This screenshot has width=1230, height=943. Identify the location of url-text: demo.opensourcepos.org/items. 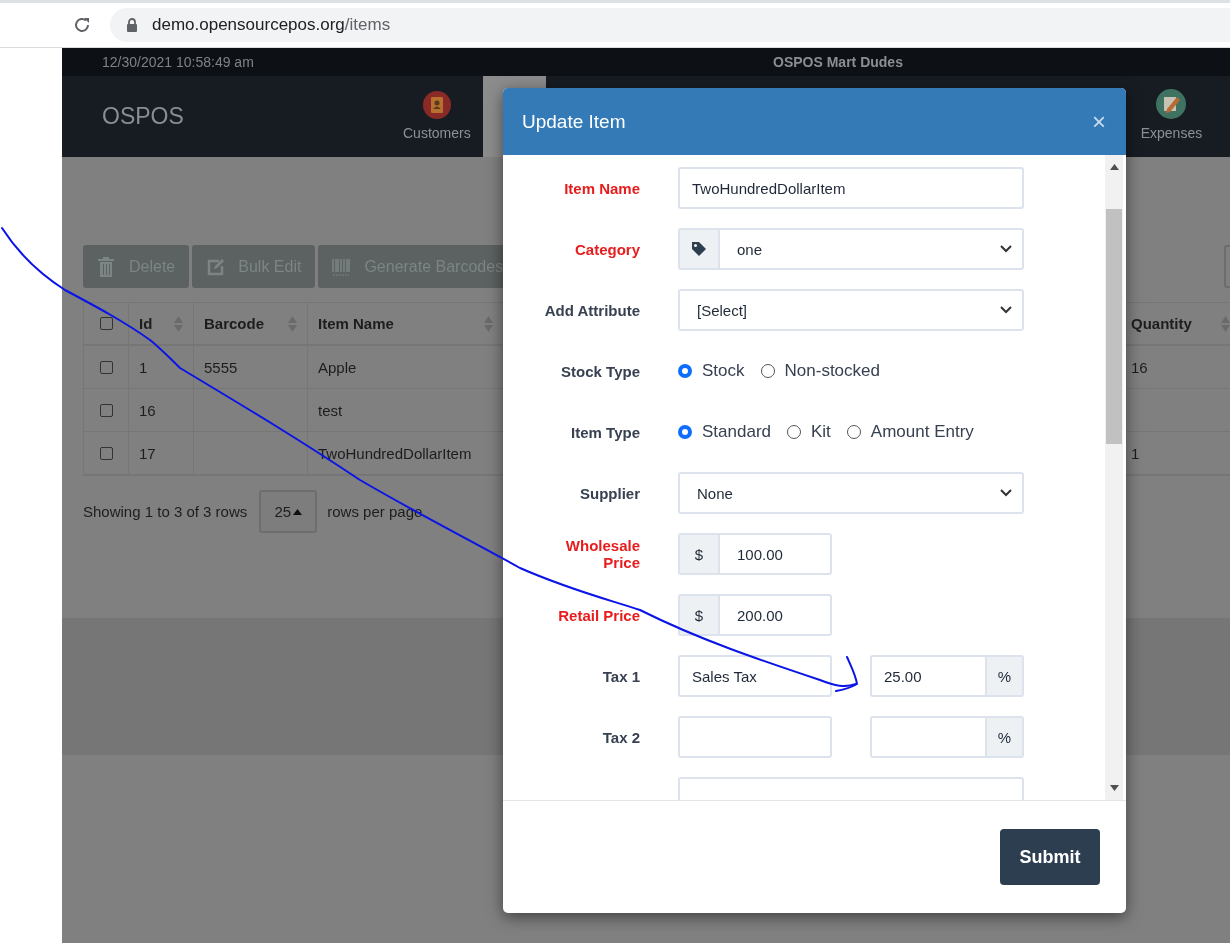
(271, 25).